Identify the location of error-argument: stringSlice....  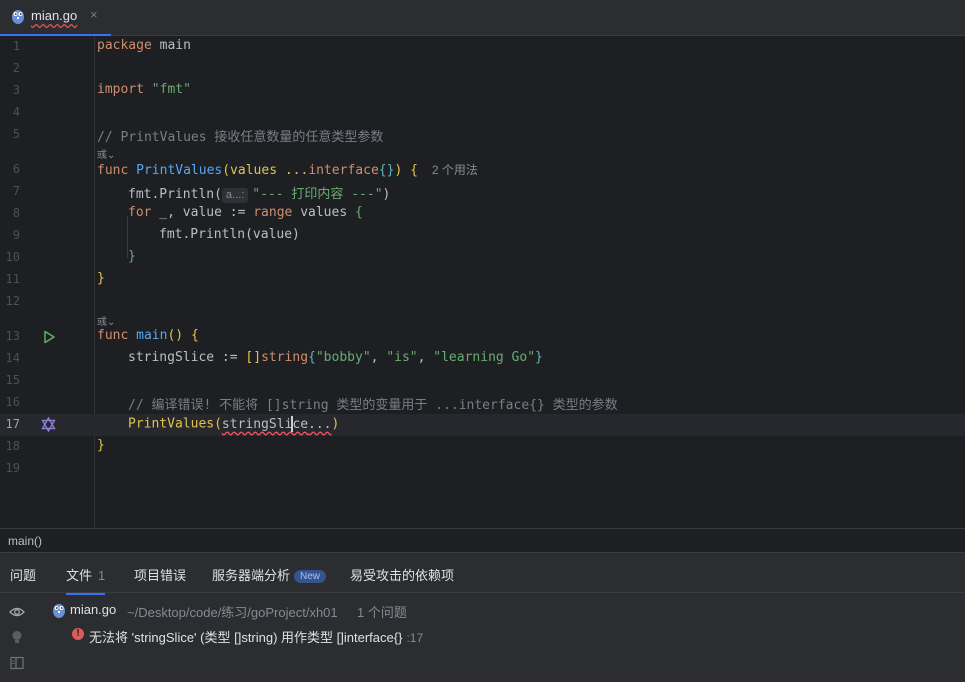
(276, 424).